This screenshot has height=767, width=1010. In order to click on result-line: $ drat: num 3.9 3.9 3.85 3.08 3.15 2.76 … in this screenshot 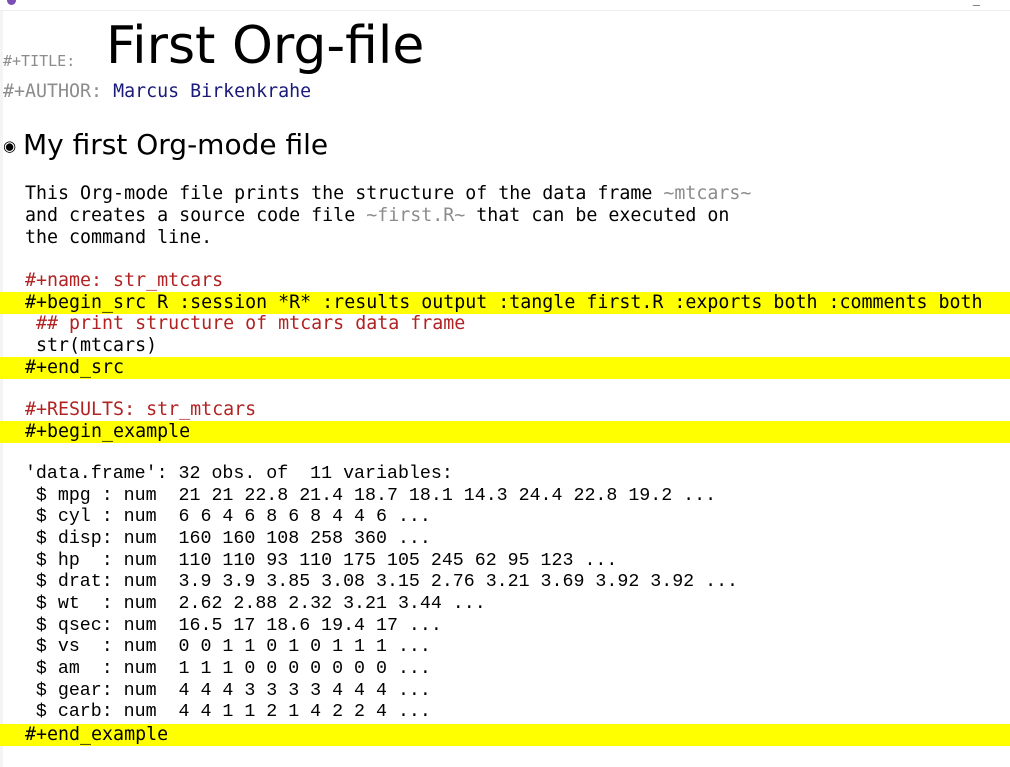, I will do `click(371, 582)`.